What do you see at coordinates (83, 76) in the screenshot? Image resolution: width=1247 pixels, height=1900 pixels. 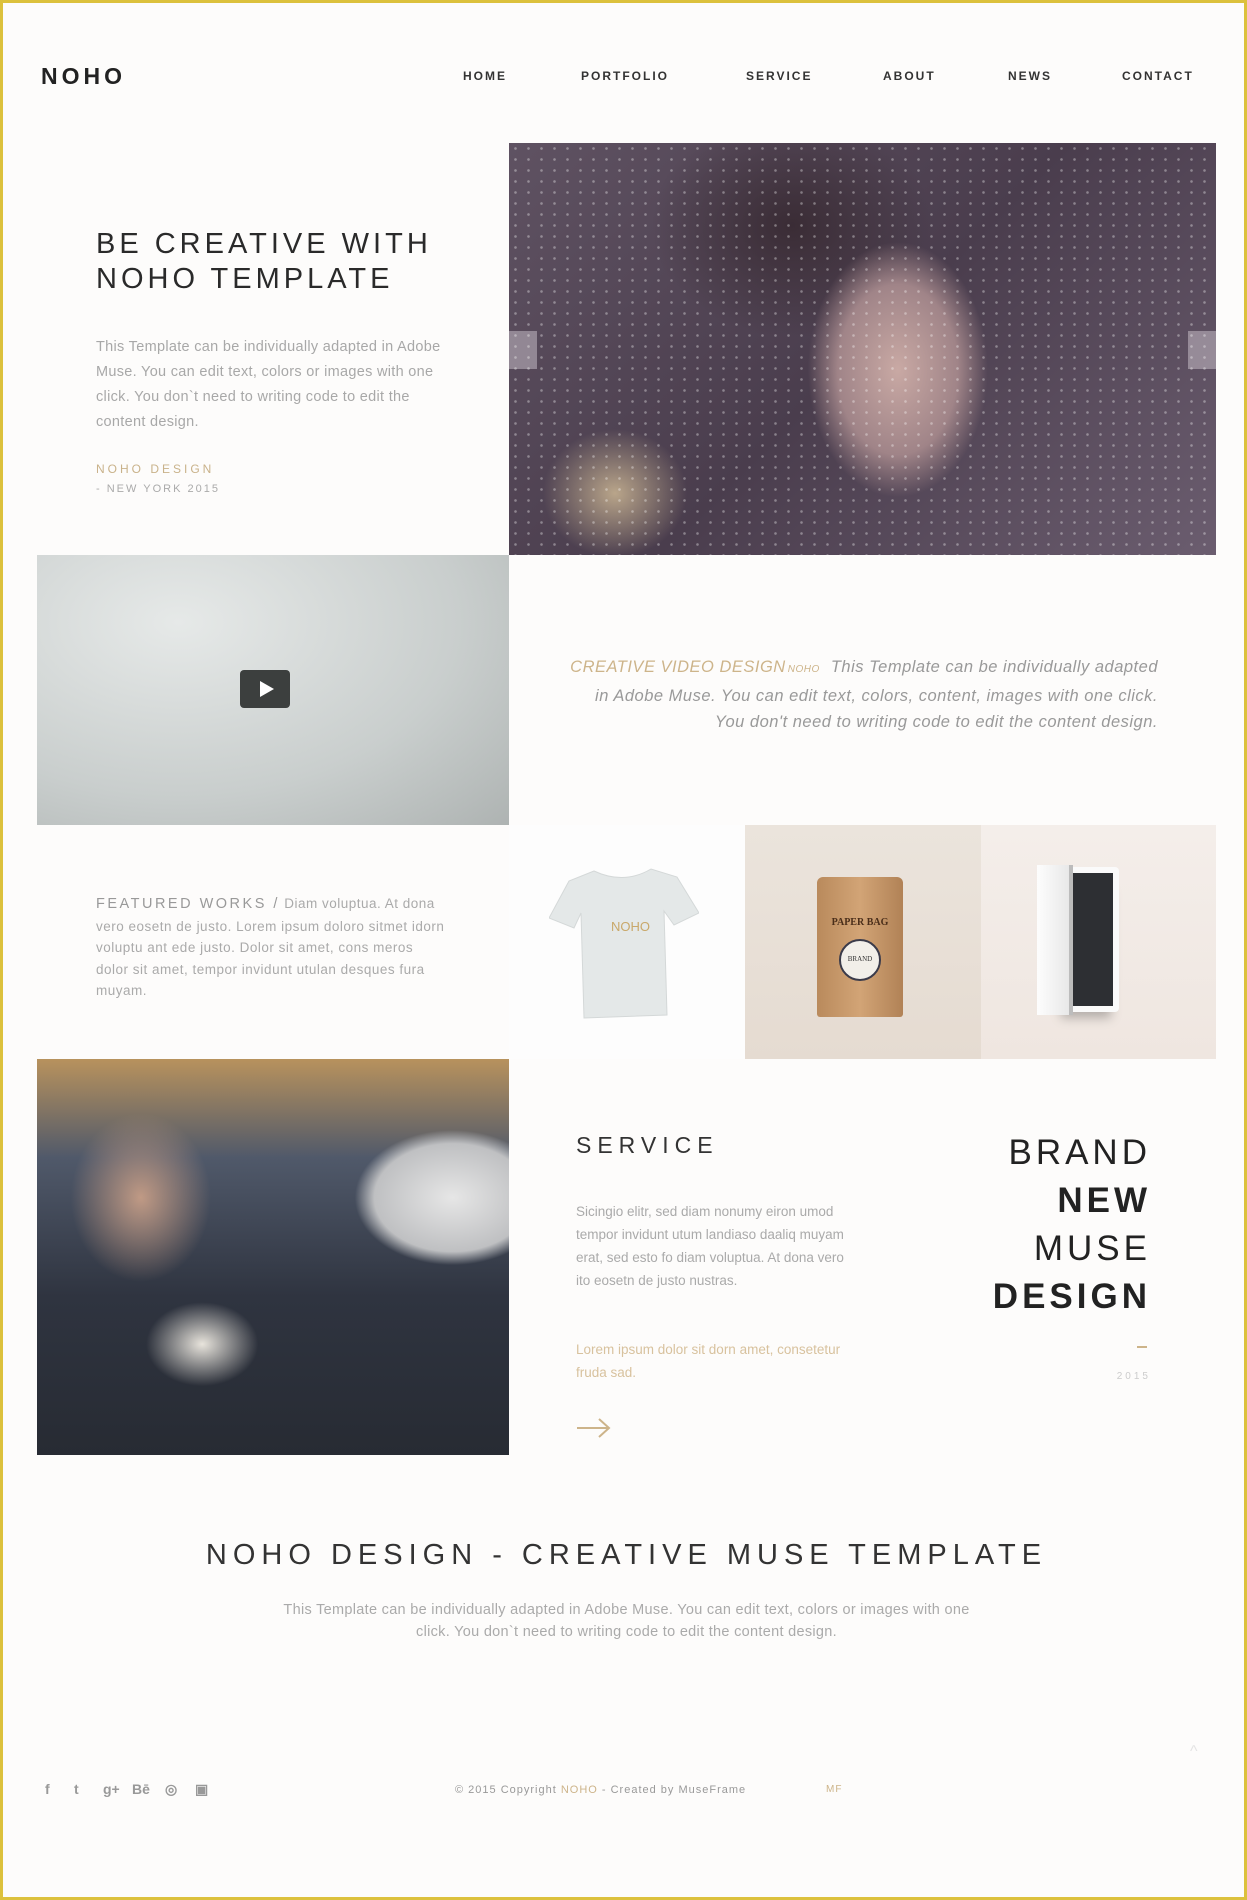 I see `logo: NOHO` at bounding box center [83, 76].